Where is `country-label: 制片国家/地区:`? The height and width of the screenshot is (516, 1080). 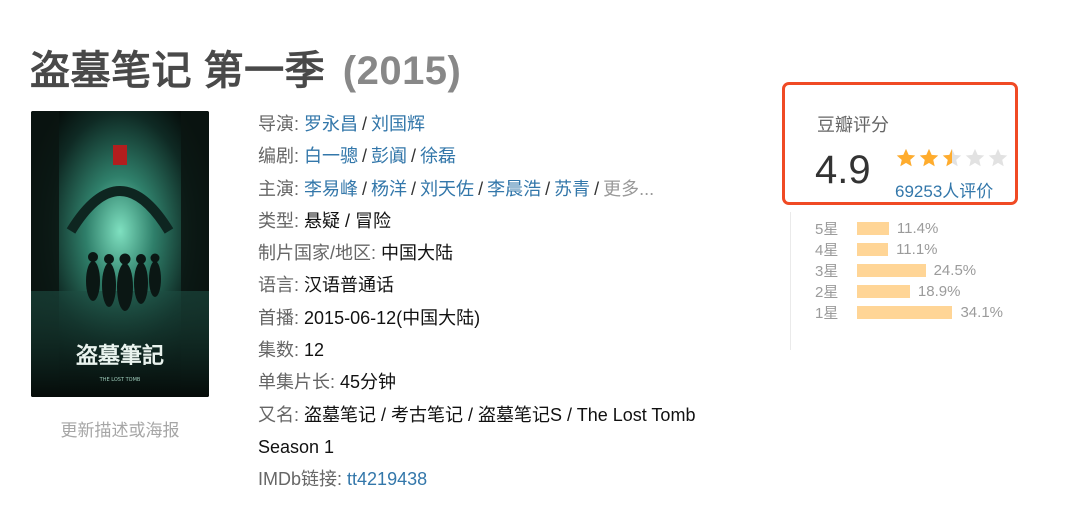
country-label: 制片国家/地区: is located at coordinates (317, 253).